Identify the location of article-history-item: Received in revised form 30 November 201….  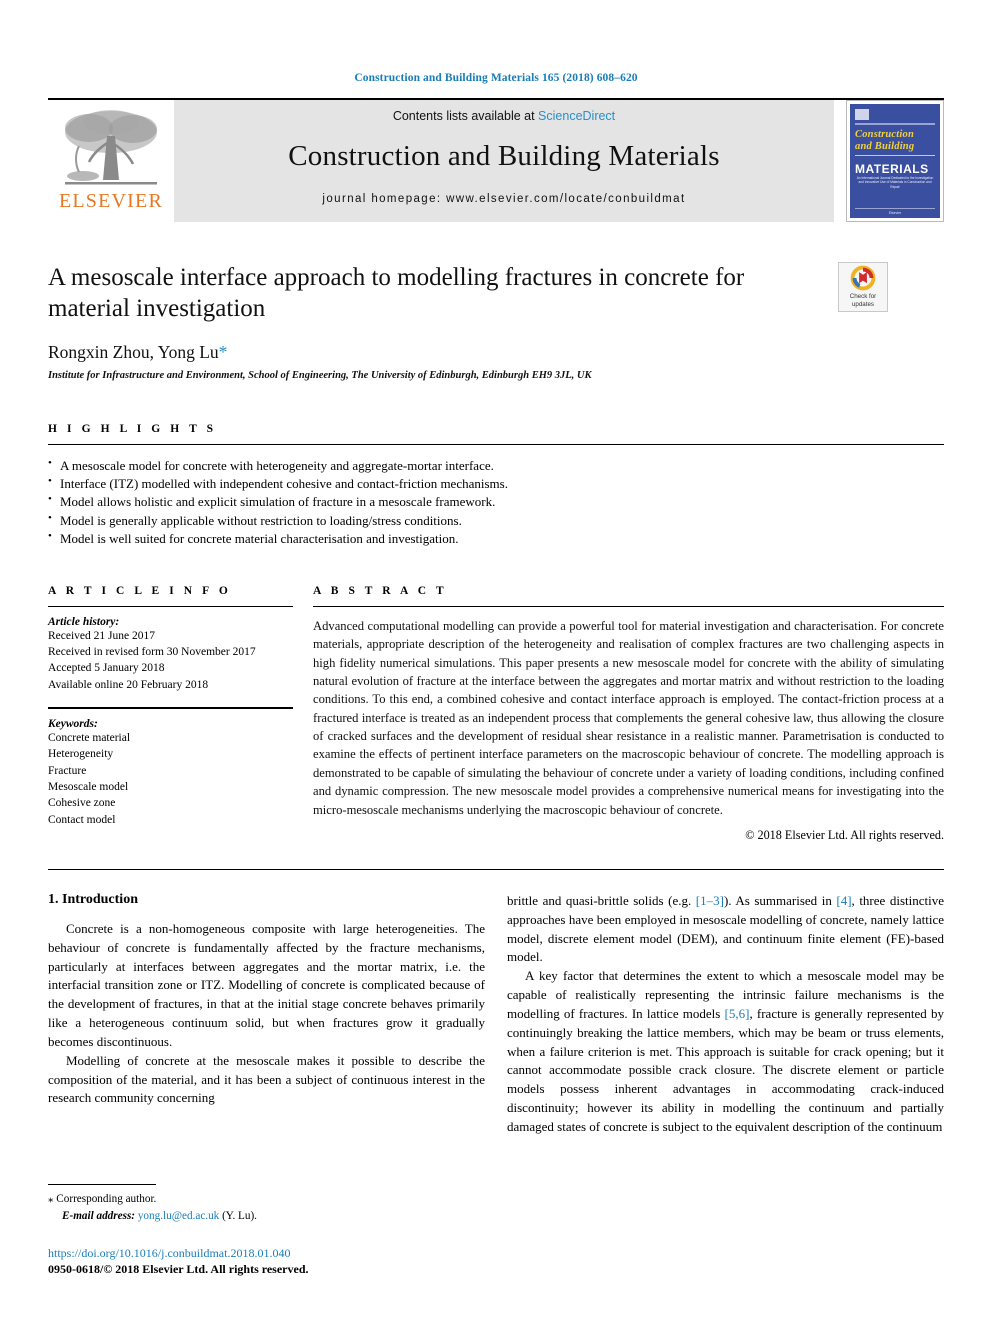
(152, 652).